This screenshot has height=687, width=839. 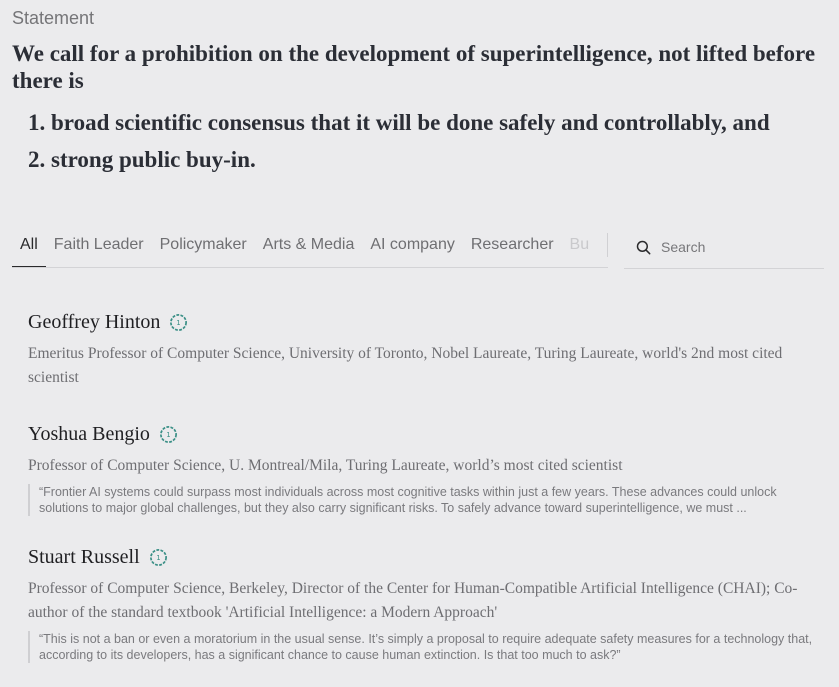 I want to click on tabs-divider, so click(x=607, y=245).